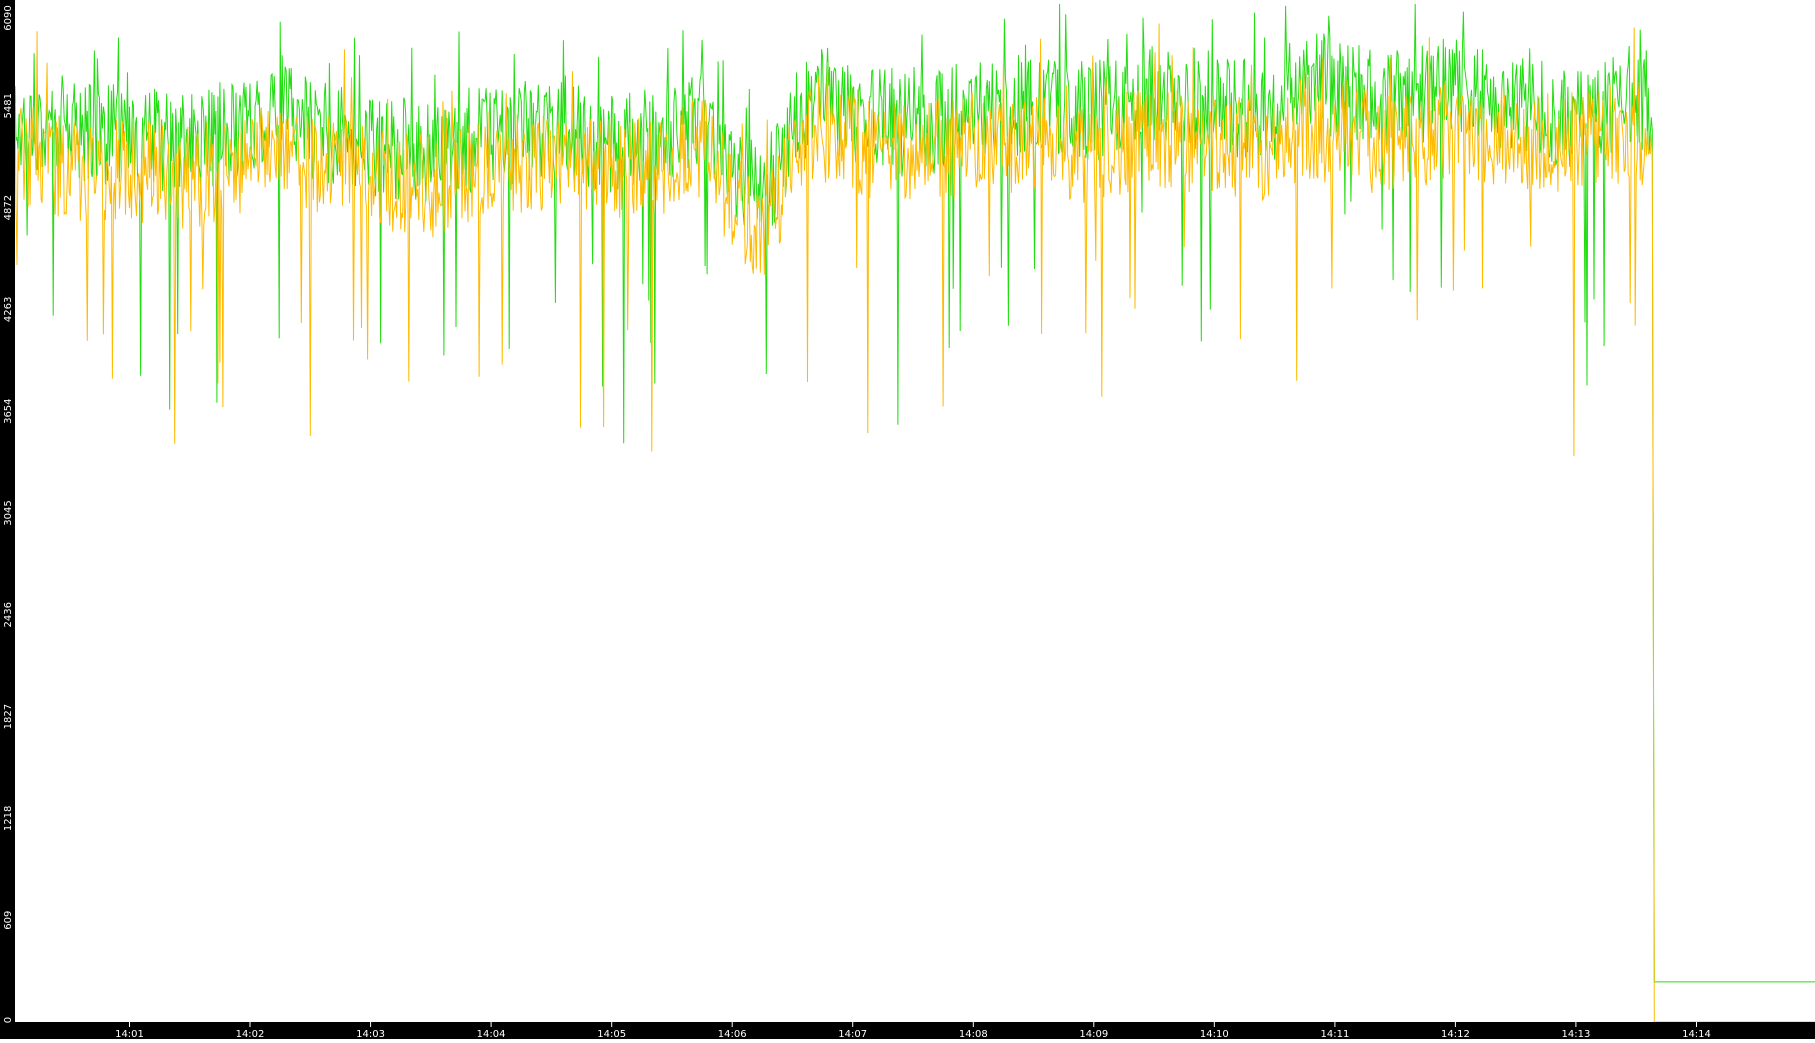 The width and height of the screenshot is (1815, 1043). What do you see at coordinates (611, 1034) in the screenshot?
I see `x-tick-label: 14:05` at bounding box center [611, 1034].